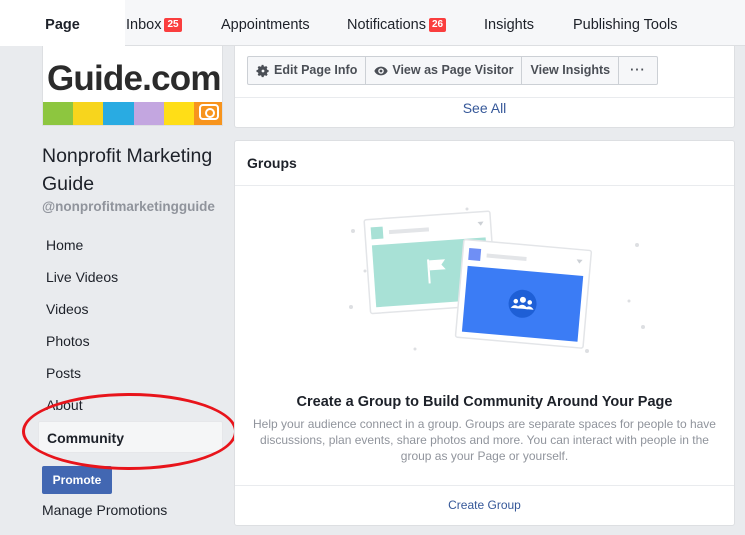 This screenshot has height=535, width=745. I want to click on more-options-button: ···, so click(638, 70).